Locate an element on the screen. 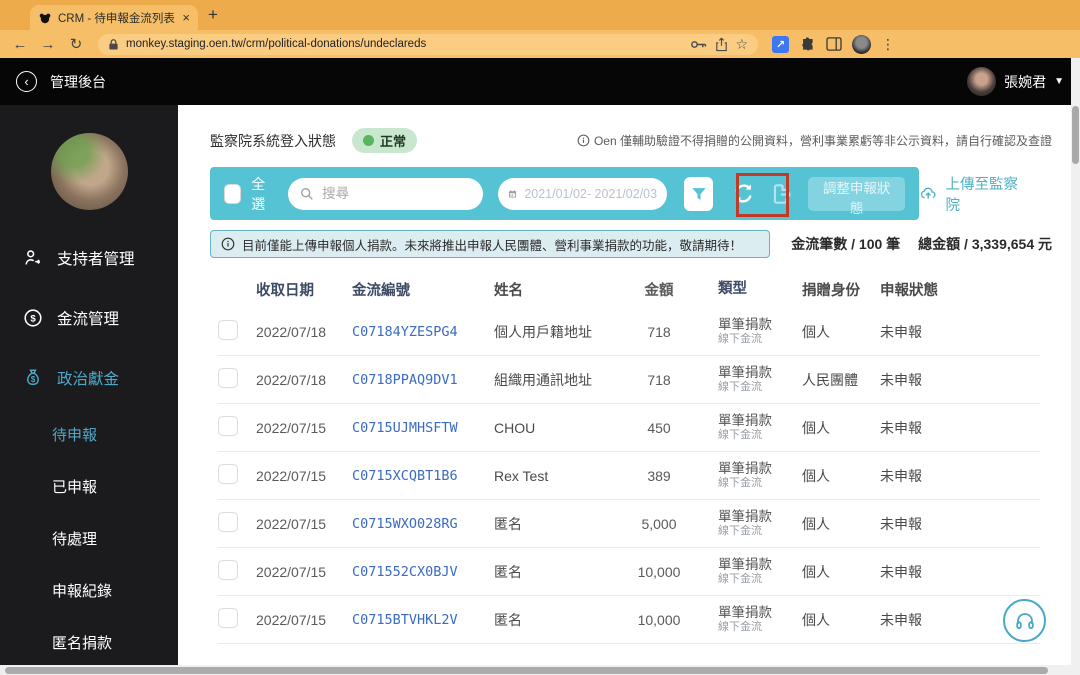 This screenshot has height=675, width=1080. cell-date: 2022/07/18 is located at coordinates (291, 379).